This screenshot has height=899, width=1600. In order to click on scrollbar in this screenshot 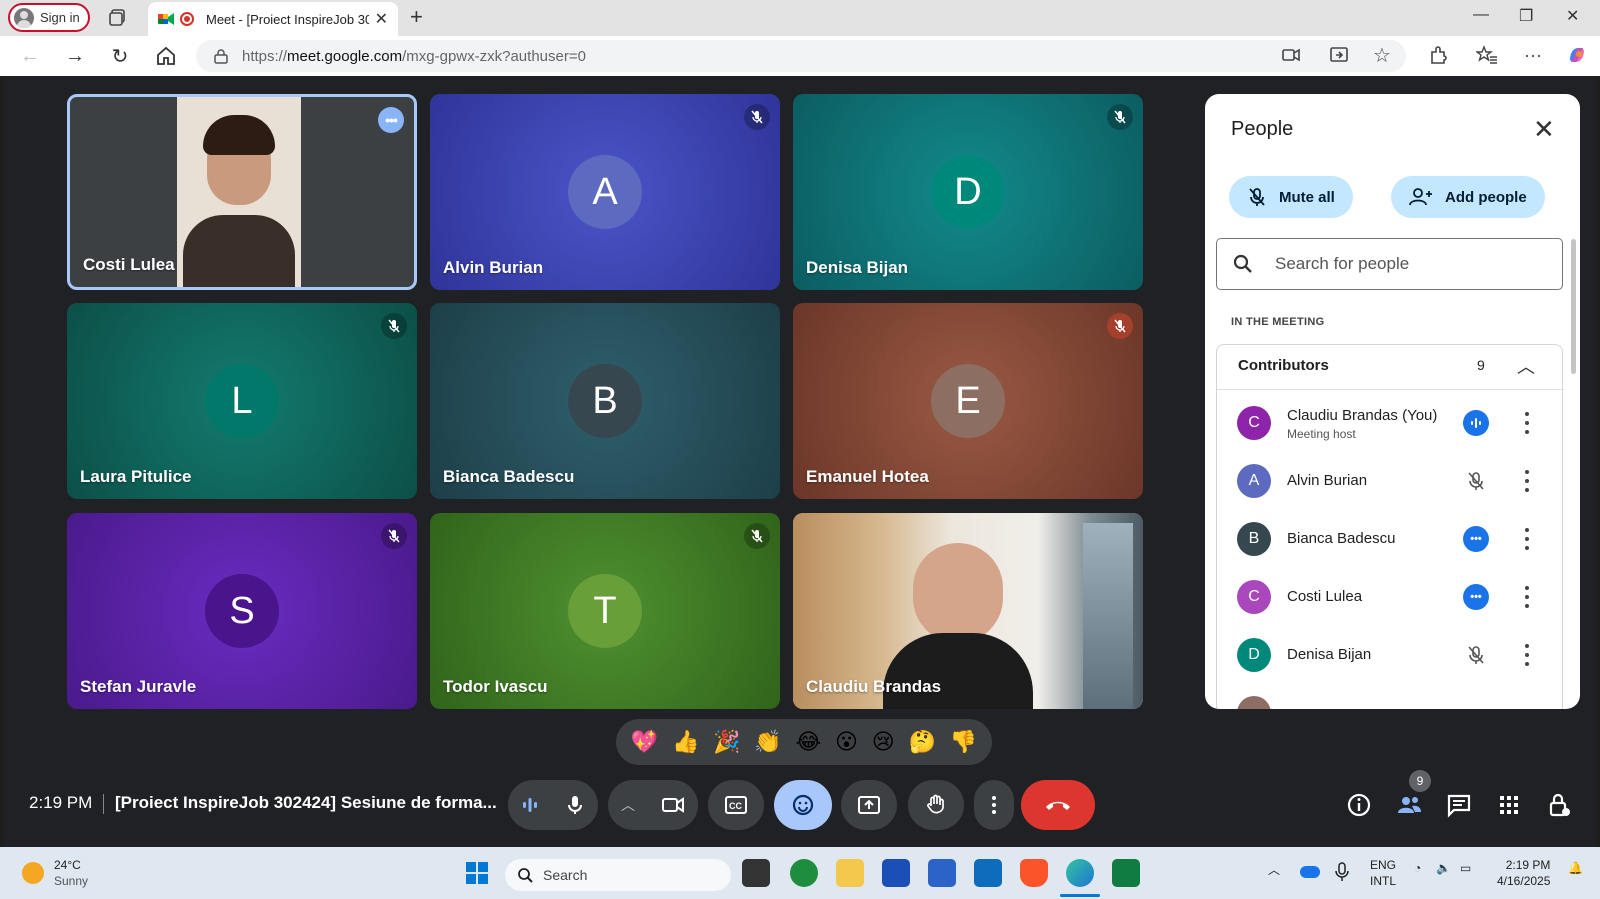, I will do `click(1573, 306)`.